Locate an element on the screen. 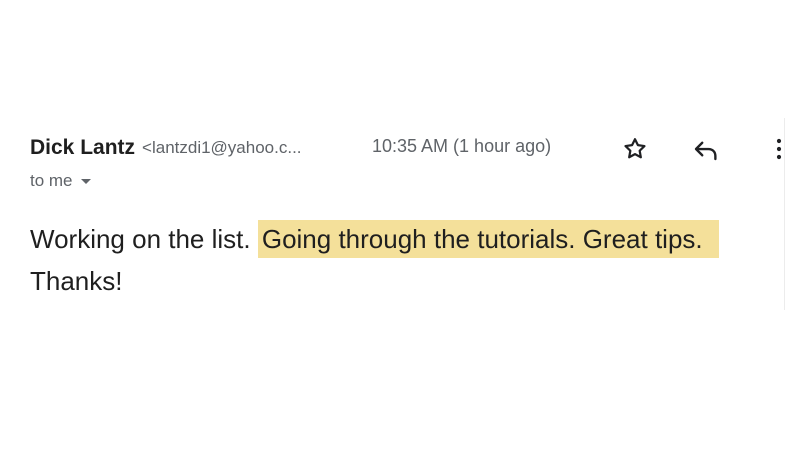 This screenshot has width=802, height=451. star-icon is located at coordinates (635, 149).